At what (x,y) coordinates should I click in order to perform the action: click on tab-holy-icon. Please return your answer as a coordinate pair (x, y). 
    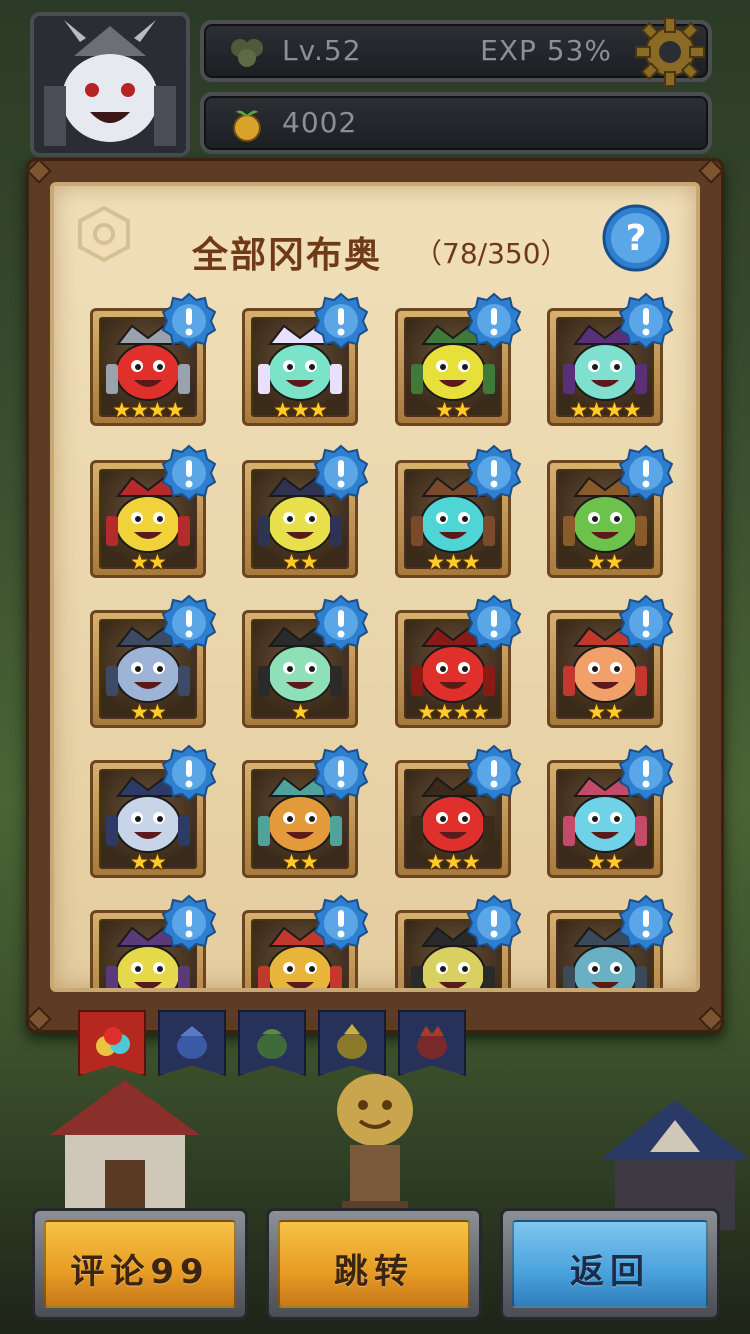
    Looking at the image, I should click on (352, 1041).